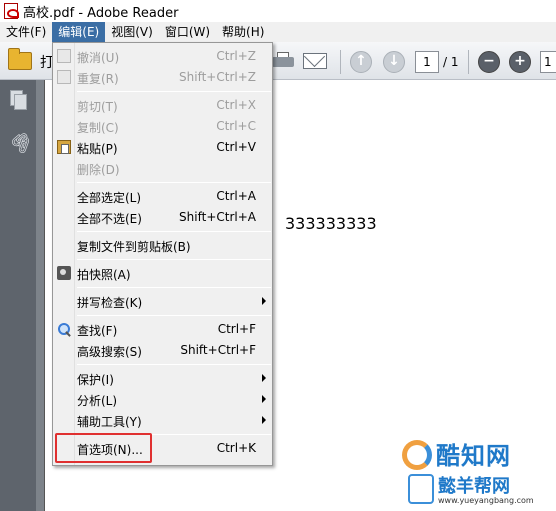 The height and width of the screenshot is (511, 556). I want to click on menu-item-undo: 撤消(U) Ctrl+Z, so click(162, 56).